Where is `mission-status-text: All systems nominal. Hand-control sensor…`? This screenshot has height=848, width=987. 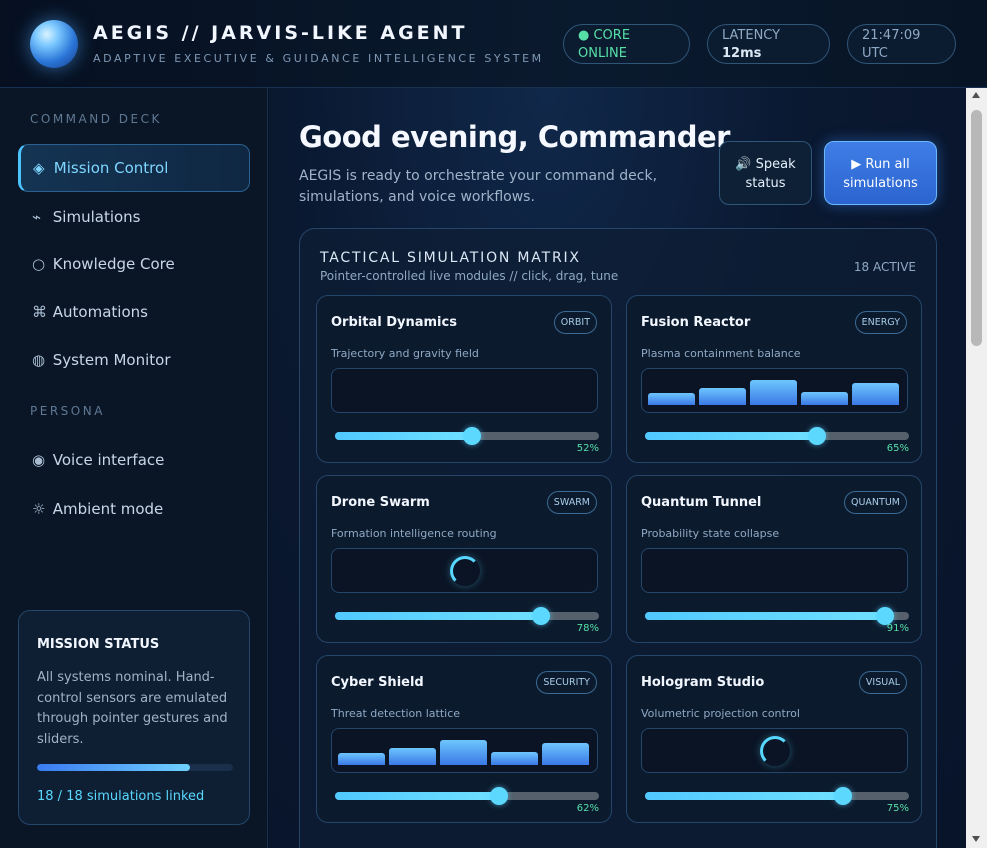
mission-status-text: All systems nominal. Hand-control sensor… is located at coordinates (132, 708).